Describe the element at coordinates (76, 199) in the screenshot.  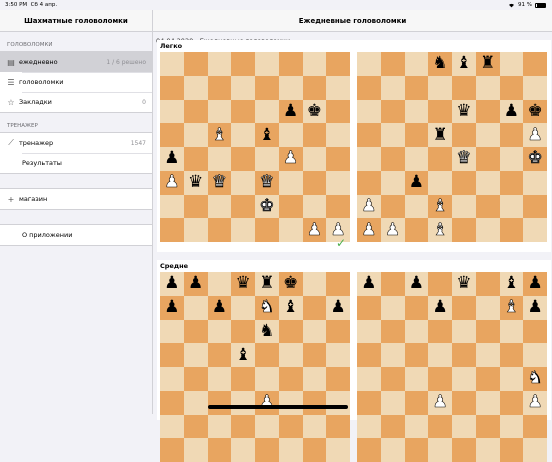
I see `sidebar-item-2-0: + магазин` at that location.